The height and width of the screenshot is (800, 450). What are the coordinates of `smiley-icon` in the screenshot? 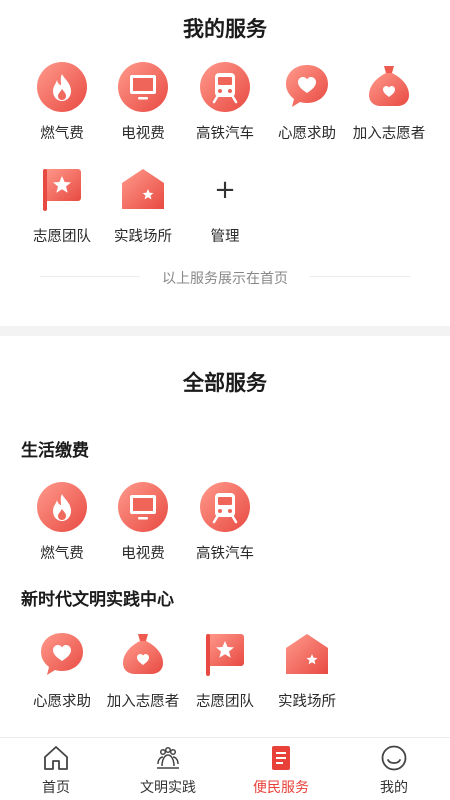 It's located at (394, 758).